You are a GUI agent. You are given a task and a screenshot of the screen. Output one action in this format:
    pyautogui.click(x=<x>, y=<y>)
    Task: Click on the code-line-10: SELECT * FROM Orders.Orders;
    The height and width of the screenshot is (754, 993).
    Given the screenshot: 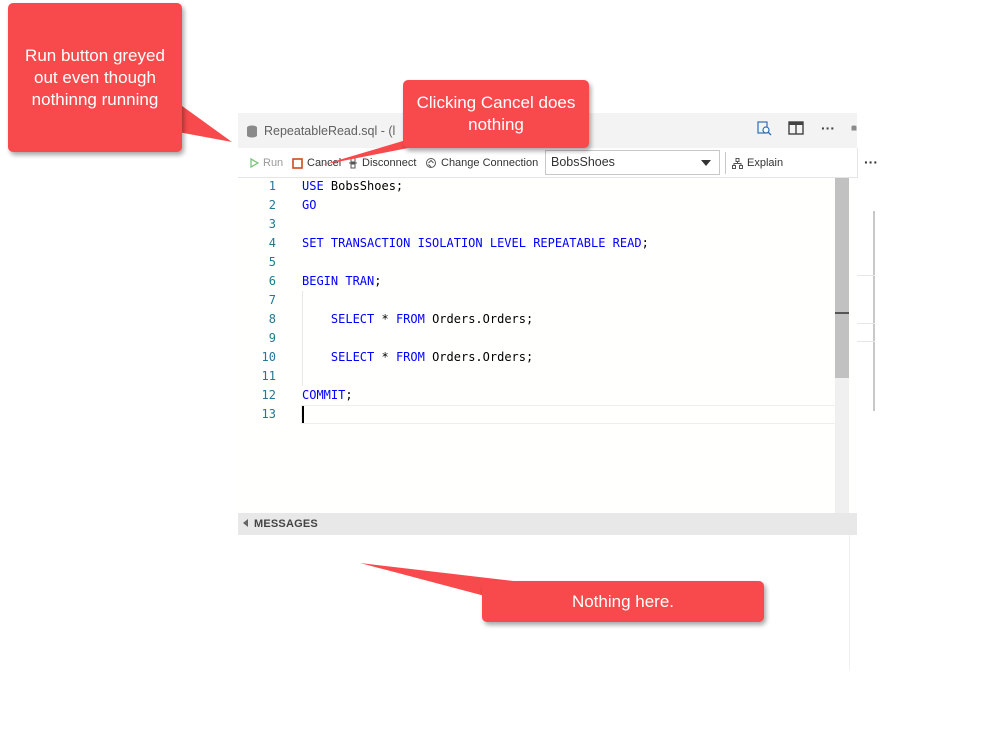 What is the action you would take?
    pyautogui.click(x=417, y=357)
    